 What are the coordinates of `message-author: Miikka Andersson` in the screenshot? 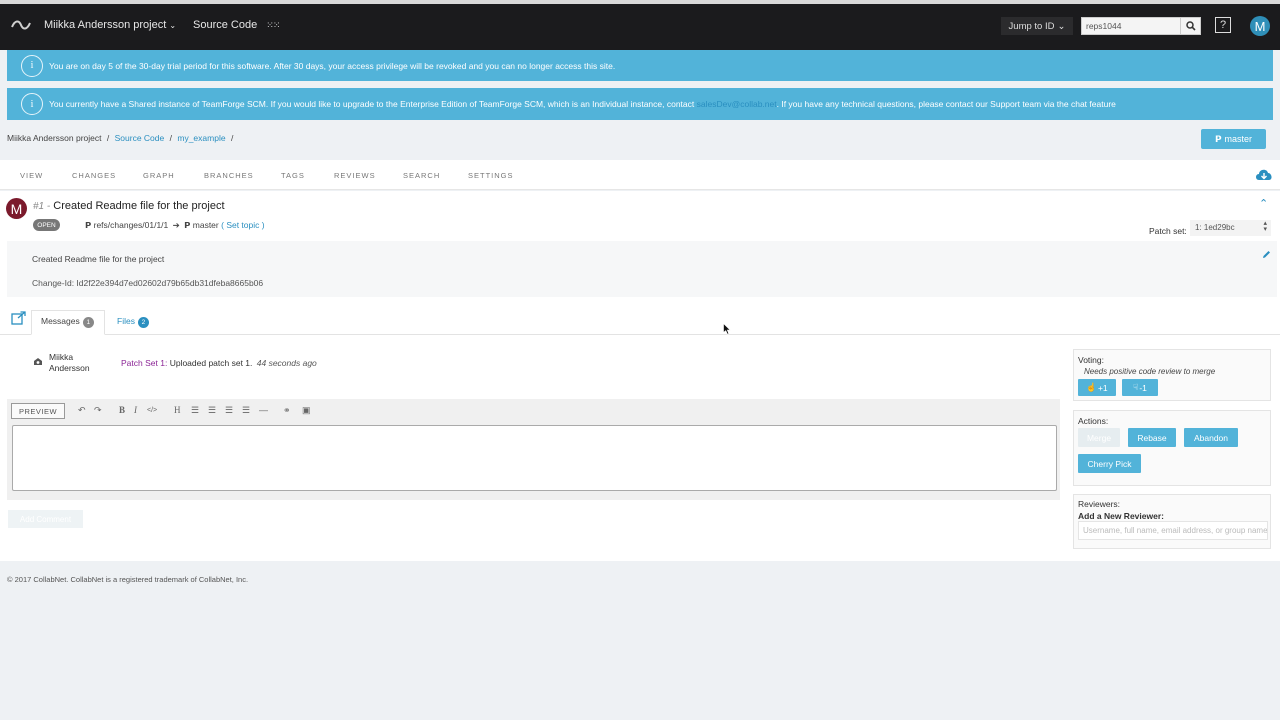 It's located at (69, 363).